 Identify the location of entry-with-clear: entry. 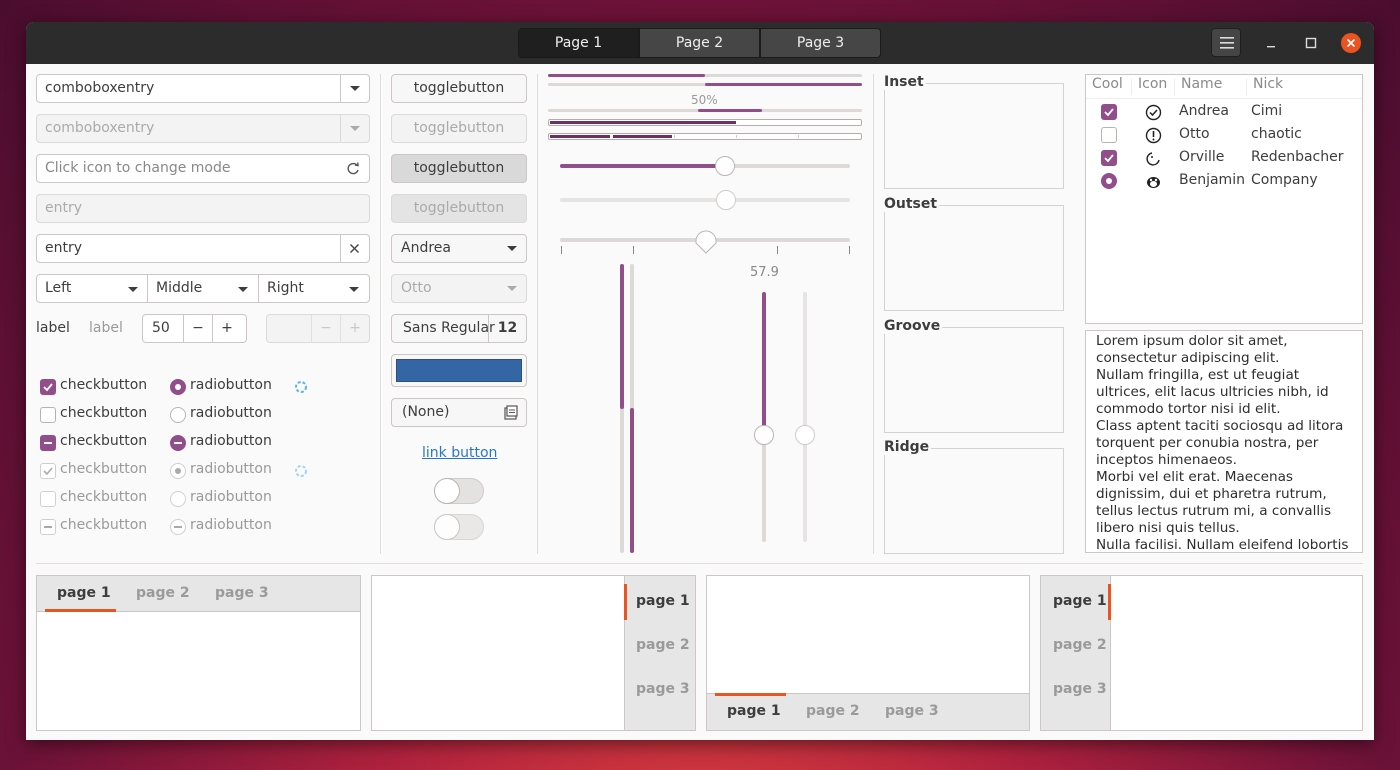
(203, 248).